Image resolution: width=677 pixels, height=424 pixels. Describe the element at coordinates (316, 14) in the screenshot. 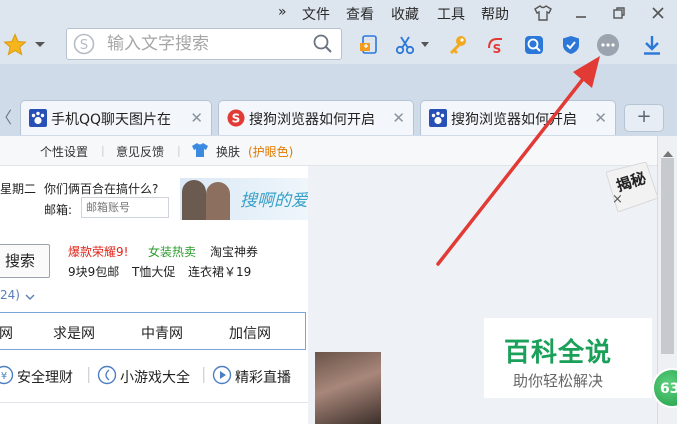

I see `menu-file: 文件` at that location.